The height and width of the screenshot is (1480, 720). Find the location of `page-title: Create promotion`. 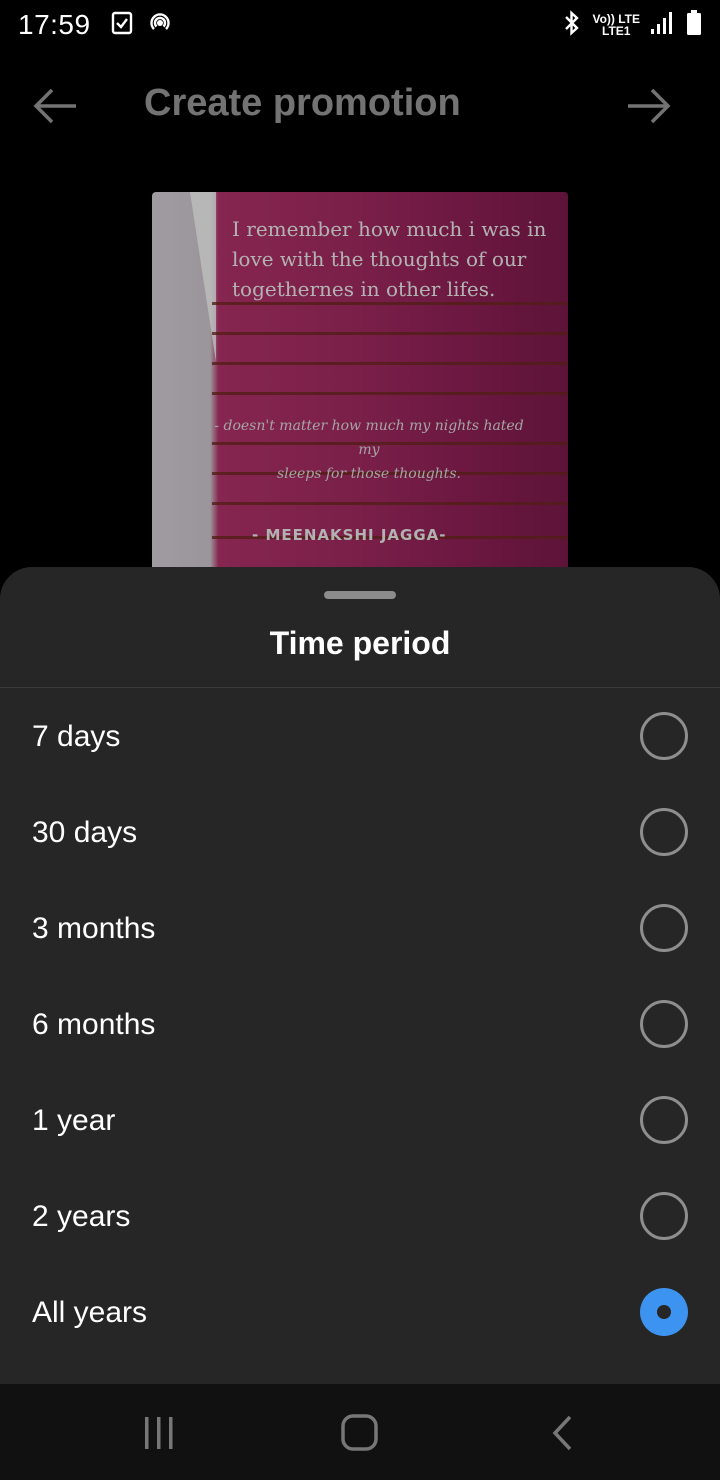

page-title: Create promotion is located at coordinates (302, 103).